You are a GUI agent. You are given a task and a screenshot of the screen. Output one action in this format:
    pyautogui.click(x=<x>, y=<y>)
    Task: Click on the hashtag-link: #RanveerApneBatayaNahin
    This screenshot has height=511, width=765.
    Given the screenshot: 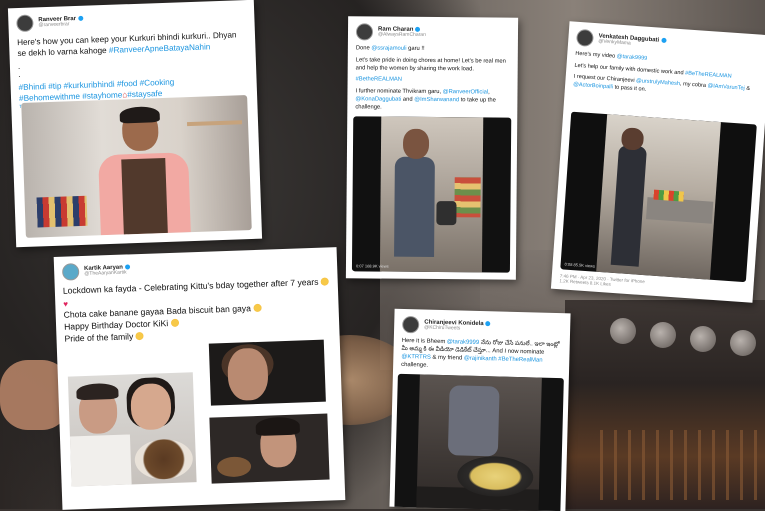 What is the action you would take?
    pyautogui.click(x=160, y=48)
    